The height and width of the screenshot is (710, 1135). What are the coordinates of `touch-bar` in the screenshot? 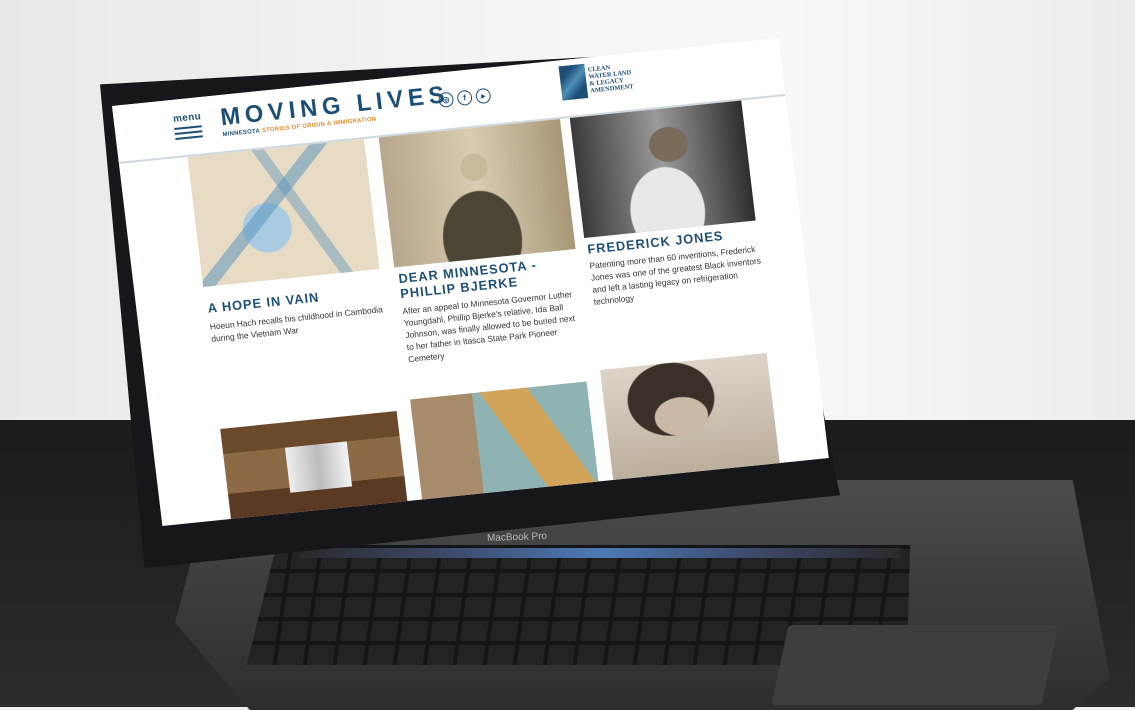 It's located at (600, 553).